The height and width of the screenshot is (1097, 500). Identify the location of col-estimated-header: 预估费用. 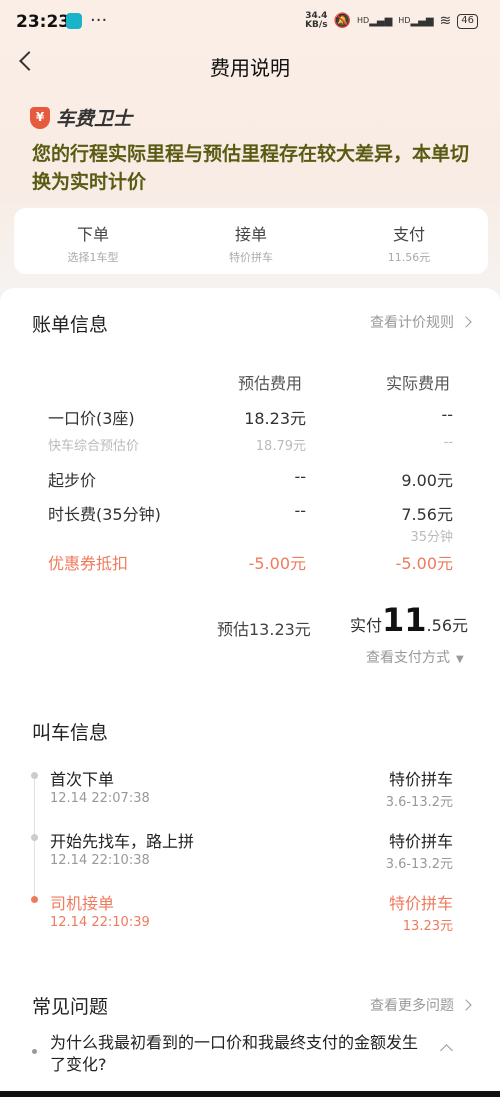
(270, 383).